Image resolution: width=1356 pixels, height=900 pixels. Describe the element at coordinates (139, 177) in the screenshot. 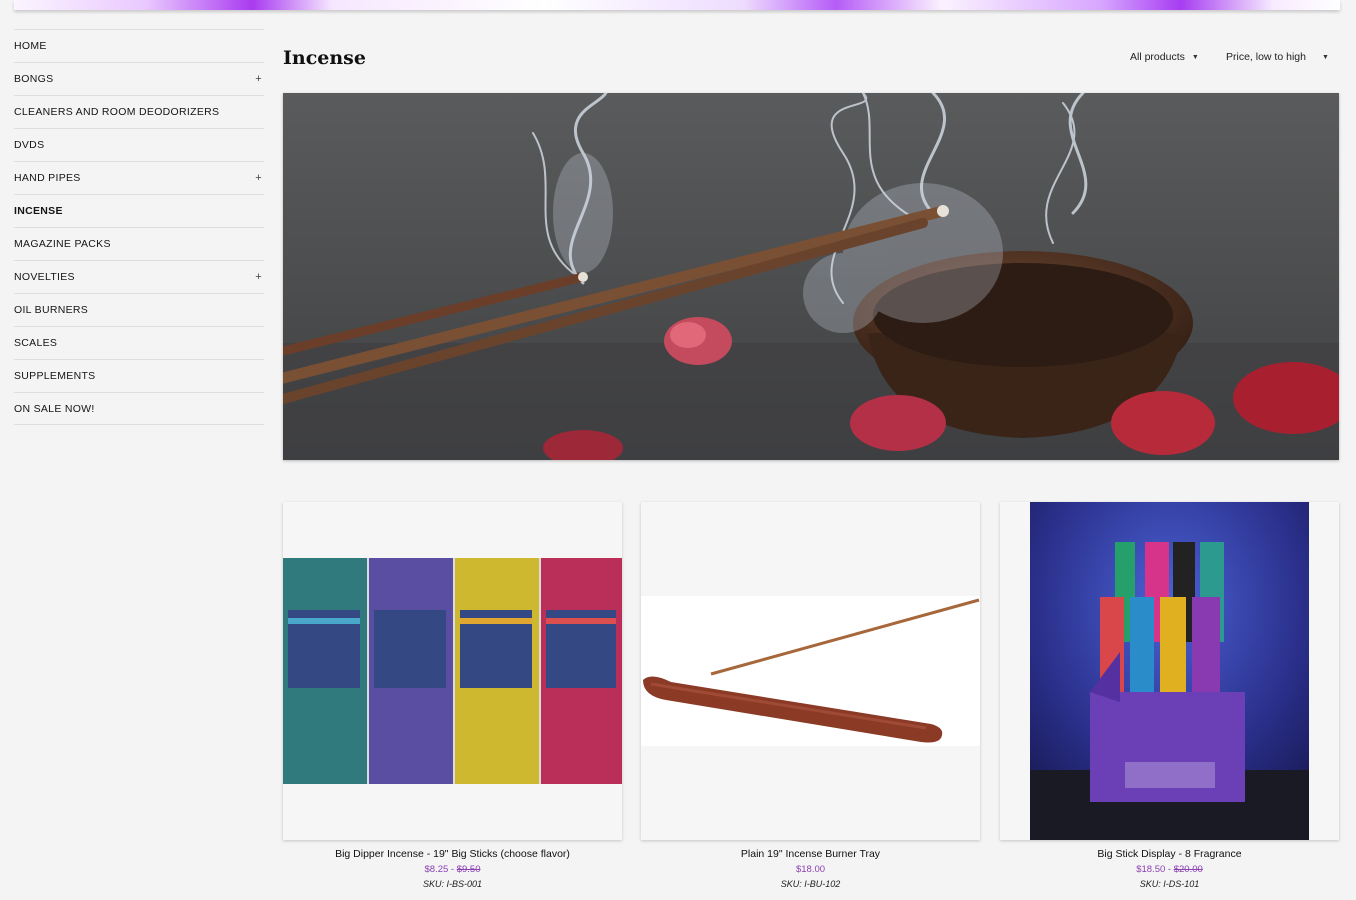

I see `sidebar-item-hand-pipes: HAND PIPES +` at that location.